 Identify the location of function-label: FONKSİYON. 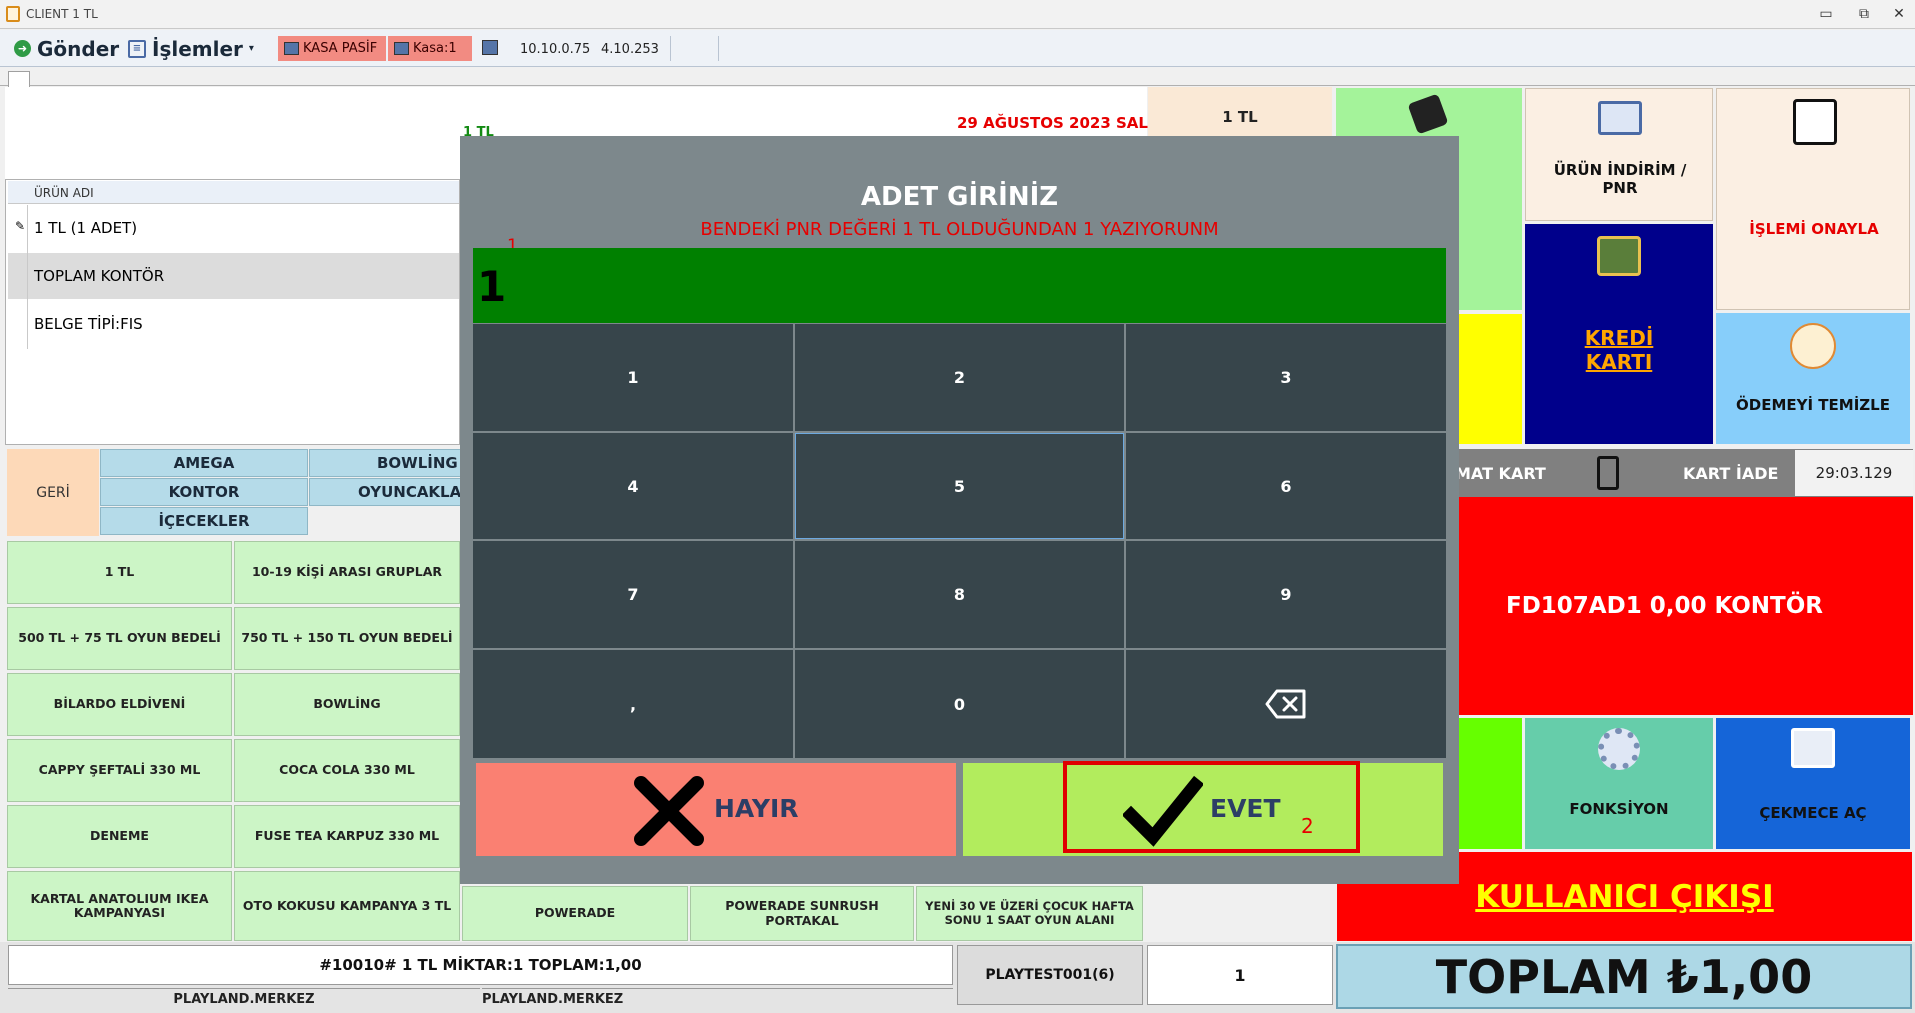
(1619, 809).